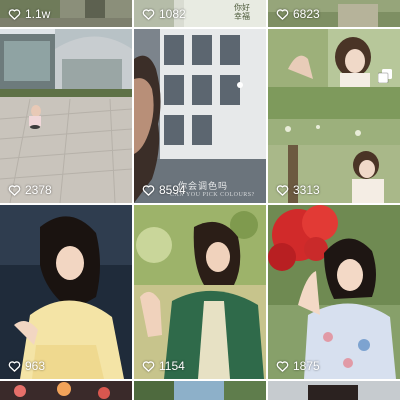 This screenshot has height=400, width=400. I want to click on like-count: 8594, so click(164, 190).